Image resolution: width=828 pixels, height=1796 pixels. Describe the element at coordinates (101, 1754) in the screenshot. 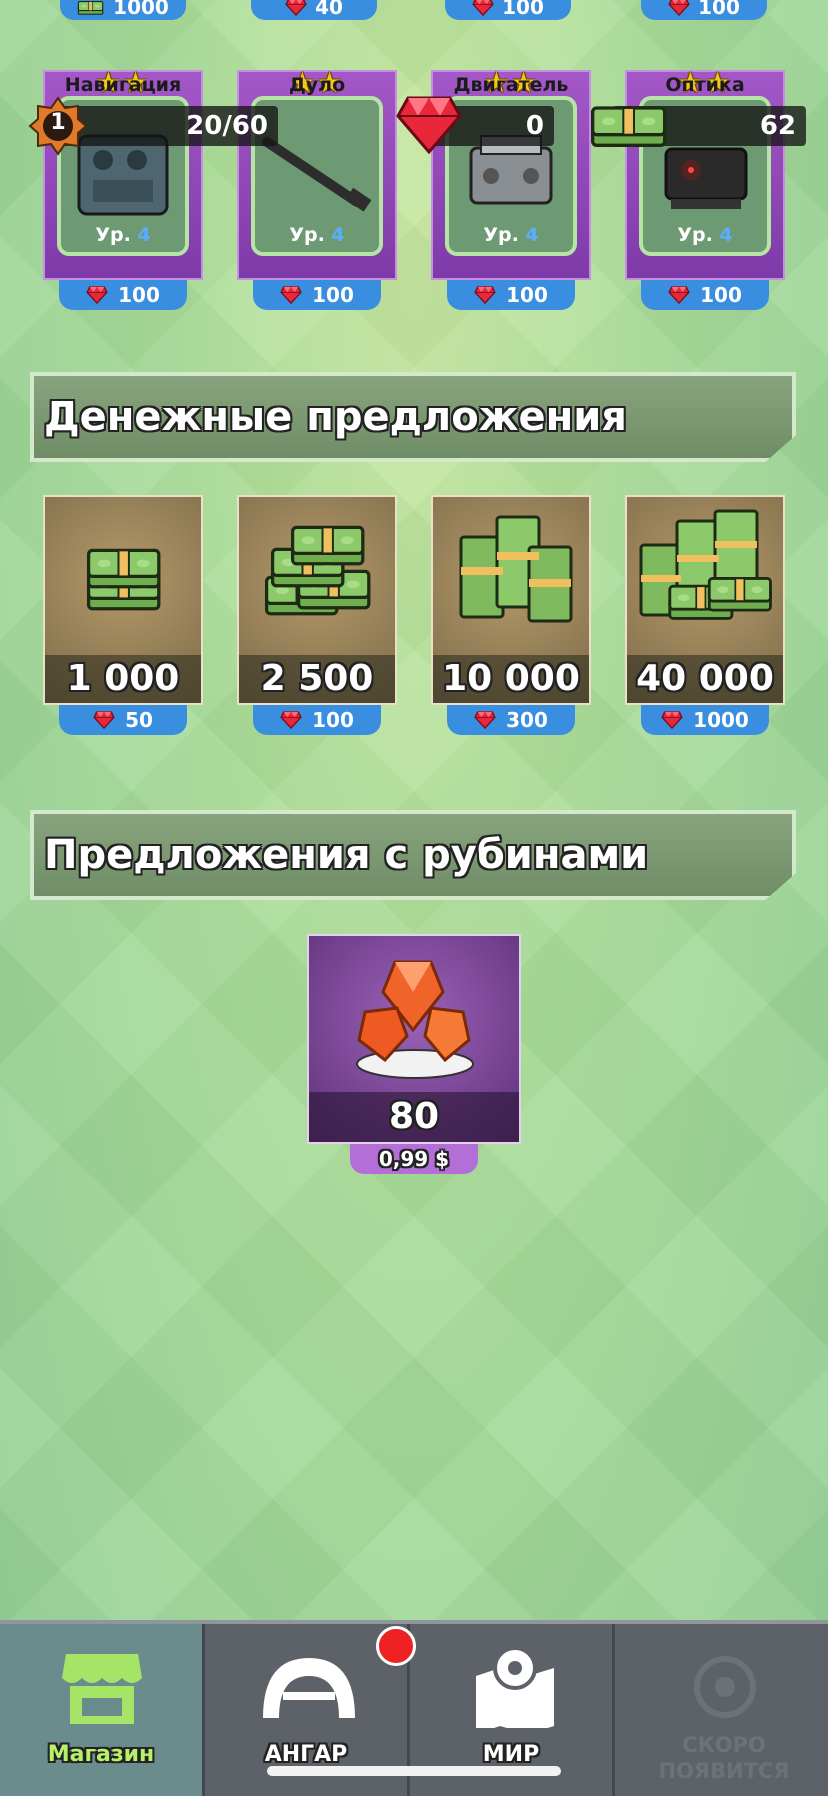

I see `tab-label: Магазин` at that location.